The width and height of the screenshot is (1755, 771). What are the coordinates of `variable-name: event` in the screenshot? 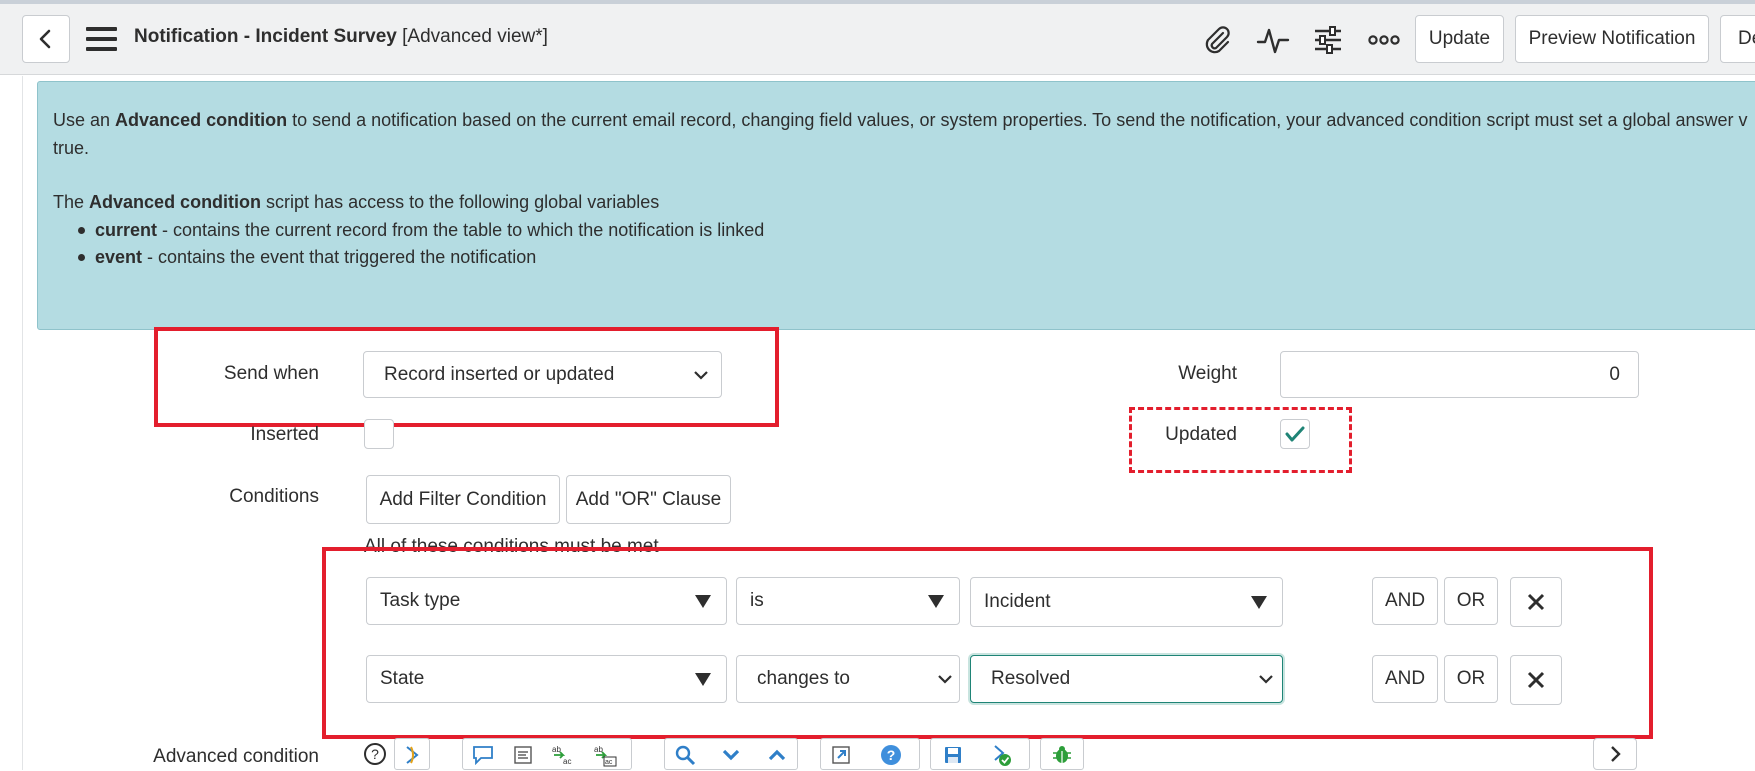 It's located at (119, 257).